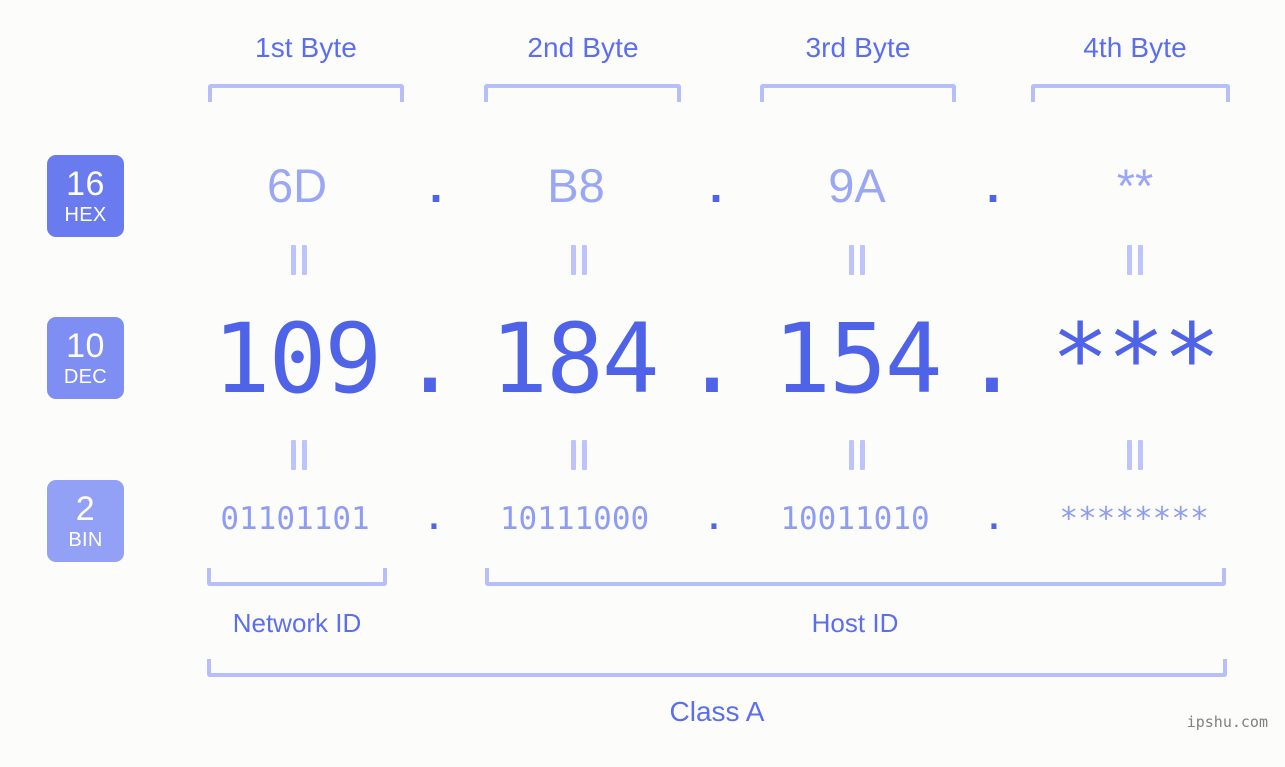 The width and height of the screenshot is (1285, 767). What do you see at coordinates (85, 540) in the screenshot?
I see `base-badge-bin-name: BIN` at bounding box center [85, 540].